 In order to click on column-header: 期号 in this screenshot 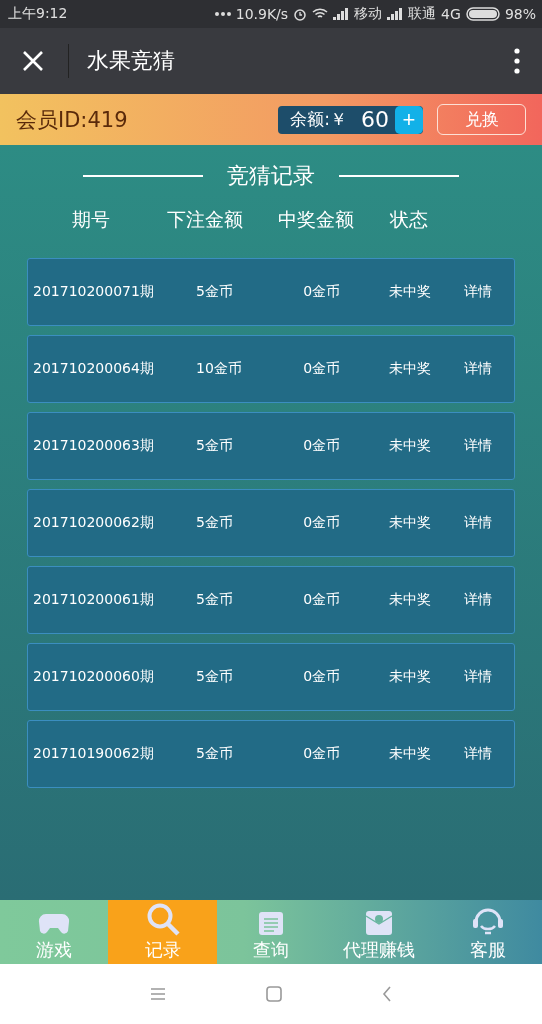, I will do `click(91, 219)`.